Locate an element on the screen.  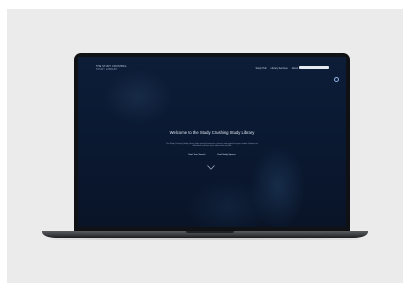
laptop-notch is located at coordinates (210, 232).